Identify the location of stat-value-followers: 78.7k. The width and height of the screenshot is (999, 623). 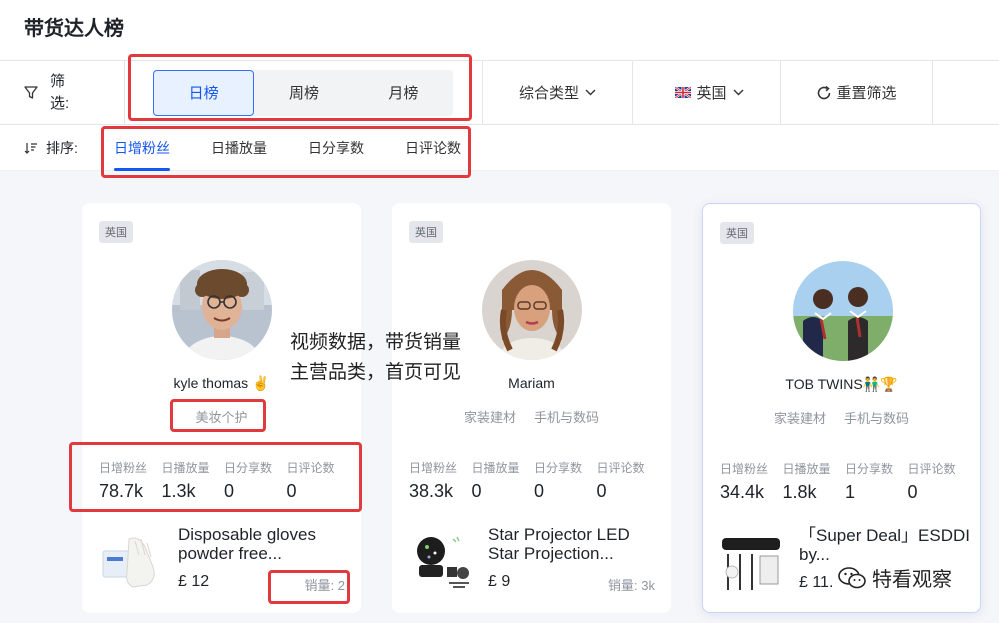
(121, 491).